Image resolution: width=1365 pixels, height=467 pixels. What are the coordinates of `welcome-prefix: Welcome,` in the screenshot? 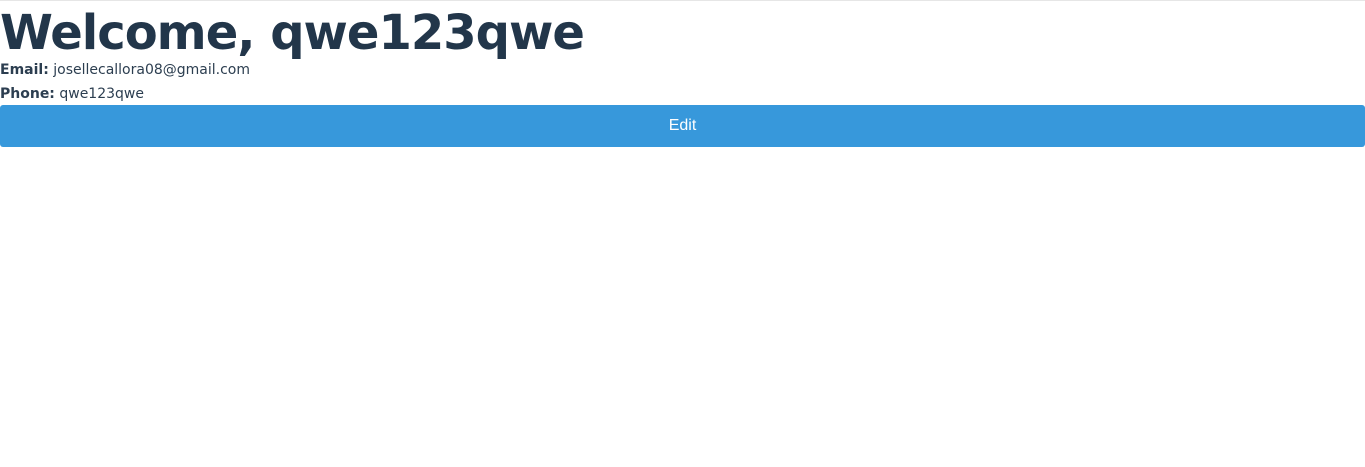 It's located at (135, 33).